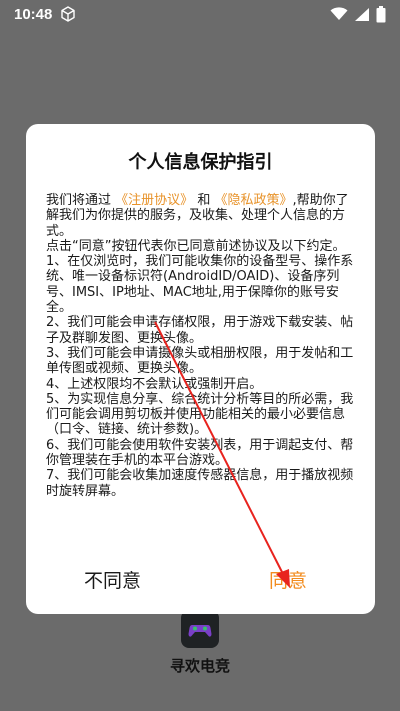 This screenshot has width=400, height=711. I want to click on policy-item-3: 3、我们可能会申请摄像头或相册权限，用于发帖和工单传图或视频、更换头像。, so click(200, 361).